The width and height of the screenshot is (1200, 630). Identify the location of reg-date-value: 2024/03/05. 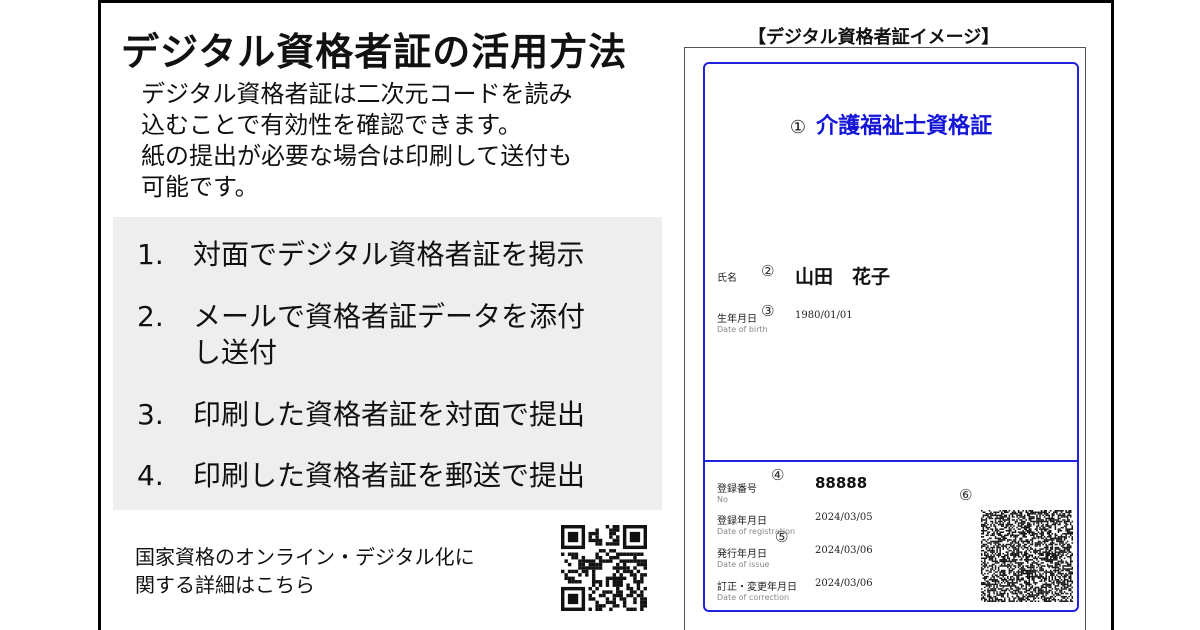
(844, 517).